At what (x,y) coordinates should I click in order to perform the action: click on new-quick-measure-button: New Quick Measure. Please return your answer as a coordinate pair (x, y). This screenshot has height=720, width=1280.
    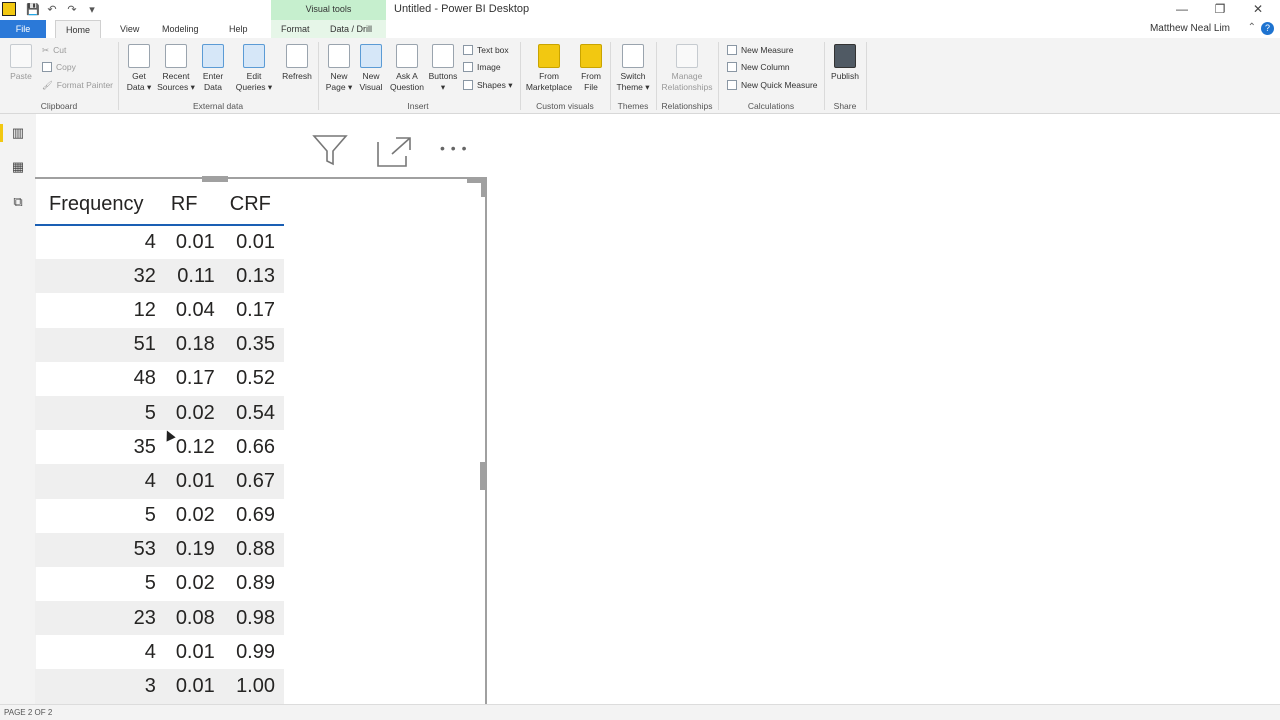
    Looking at the image, I should click on (772, 85).